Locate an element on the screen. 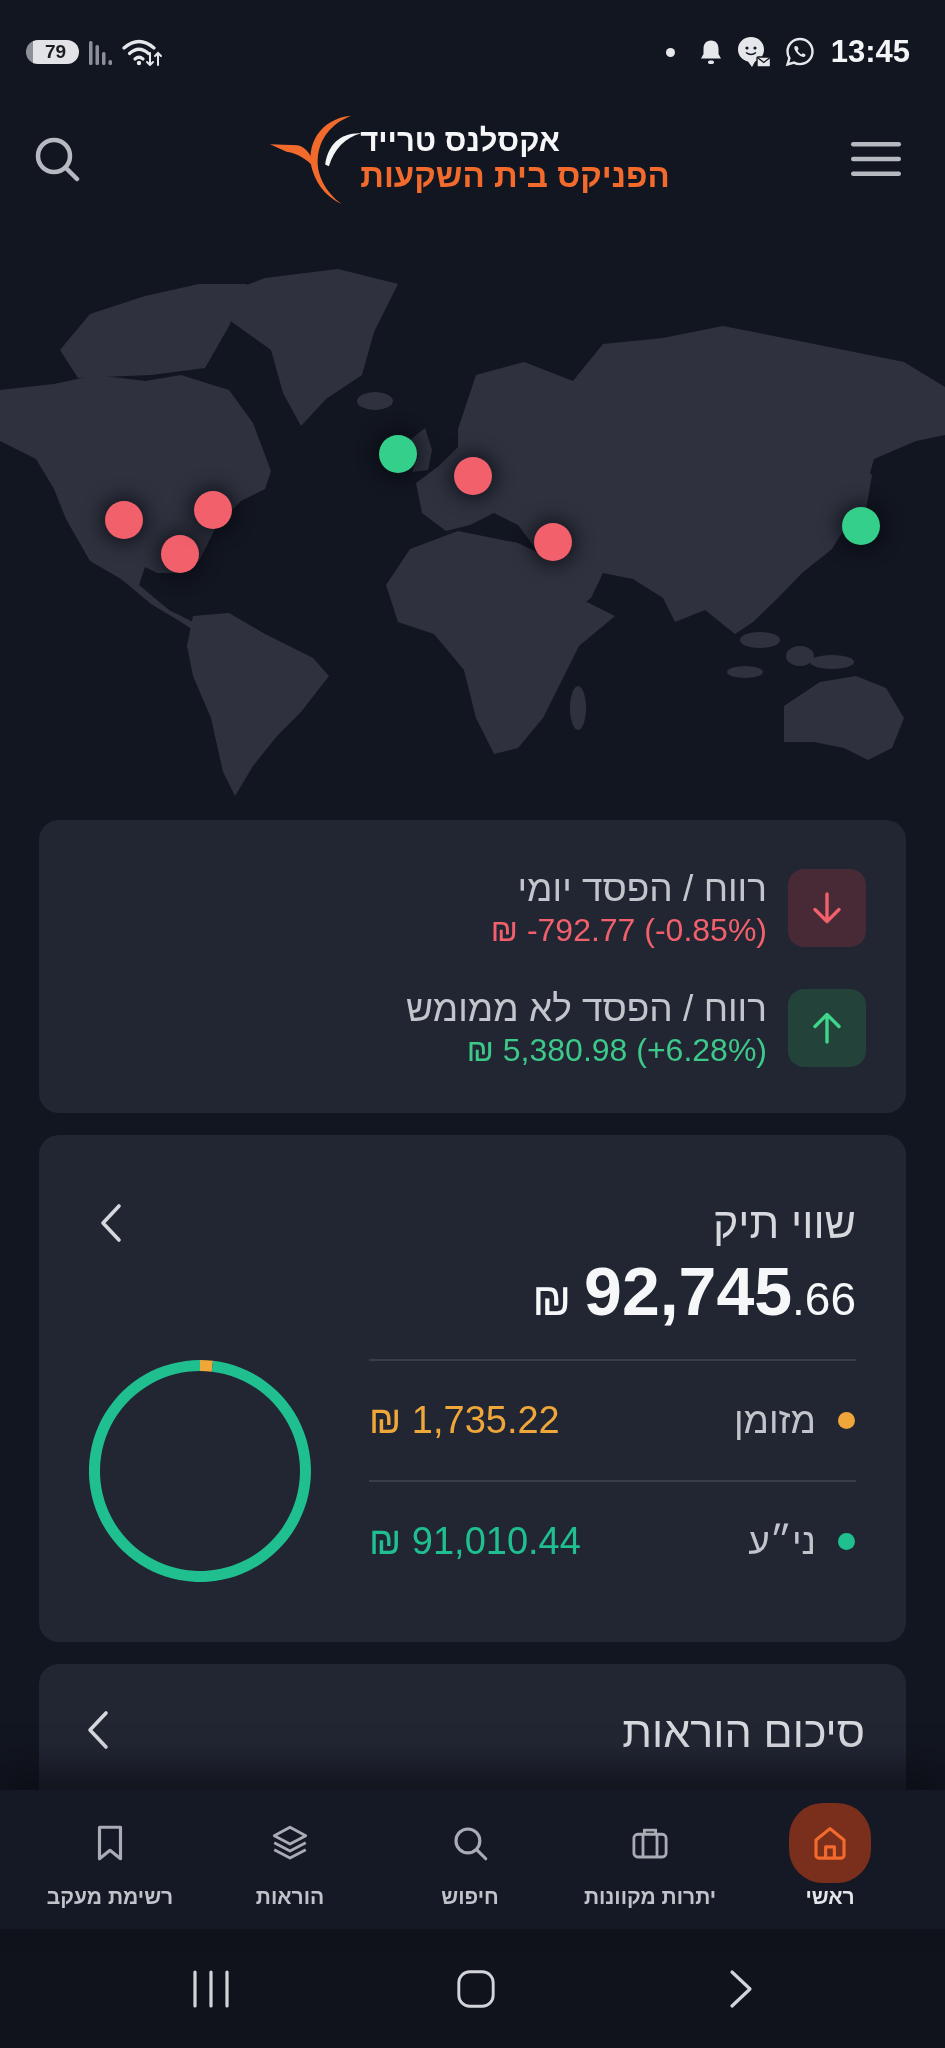 This screenshot has height=2048, width=945. notification-dot-icon is located at coordinates (670, 52).